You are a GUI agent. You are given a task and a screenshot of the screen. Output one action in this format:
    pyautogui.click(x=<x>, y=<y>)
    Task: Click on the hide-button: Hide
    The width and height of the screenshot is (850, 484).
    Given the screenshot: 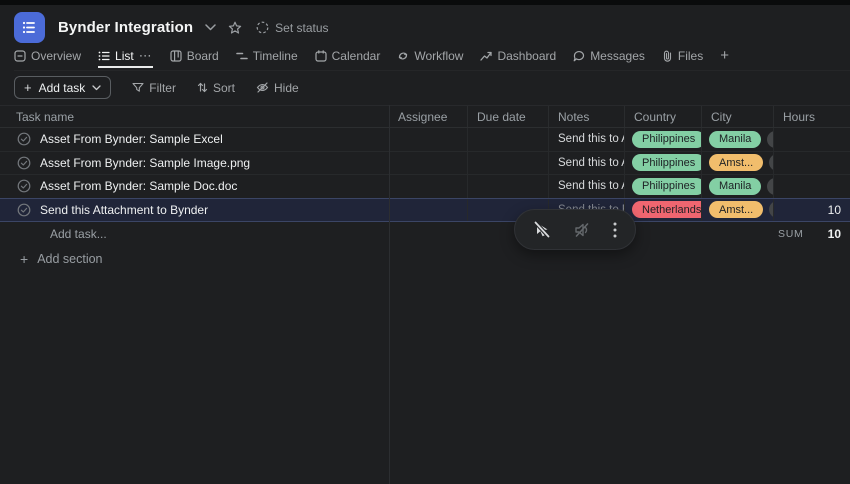 What is the action you would take?
    pyautogui.click(x=277, y=88)
    